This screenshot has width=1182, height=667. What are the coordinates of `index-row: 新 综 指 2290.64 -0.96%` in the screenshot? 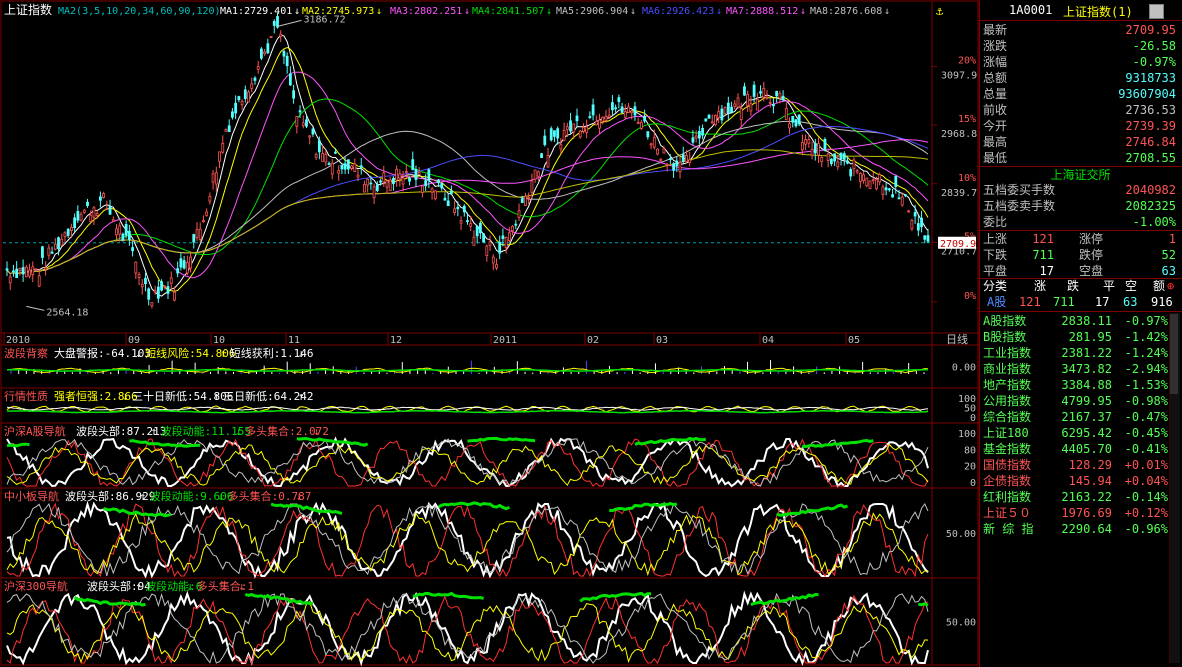 It's located at (1080, 529).